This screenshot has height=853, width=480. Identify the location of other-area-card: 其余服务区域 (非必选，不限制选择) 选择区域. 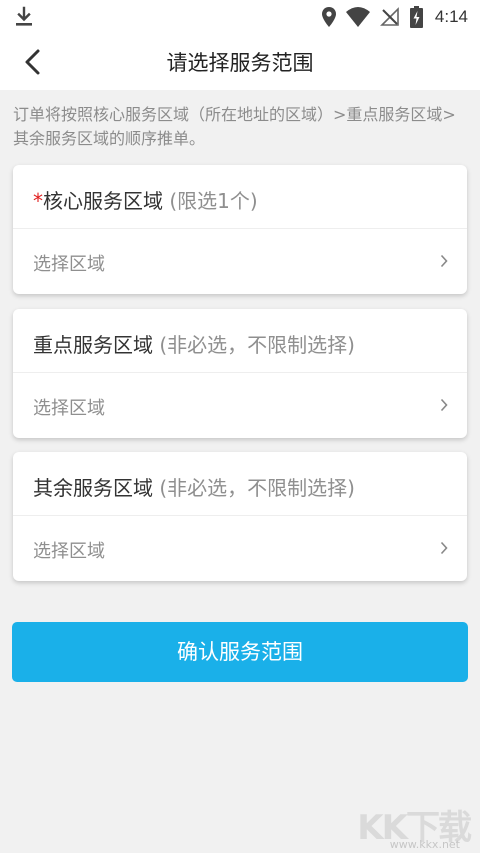
(240, 516).